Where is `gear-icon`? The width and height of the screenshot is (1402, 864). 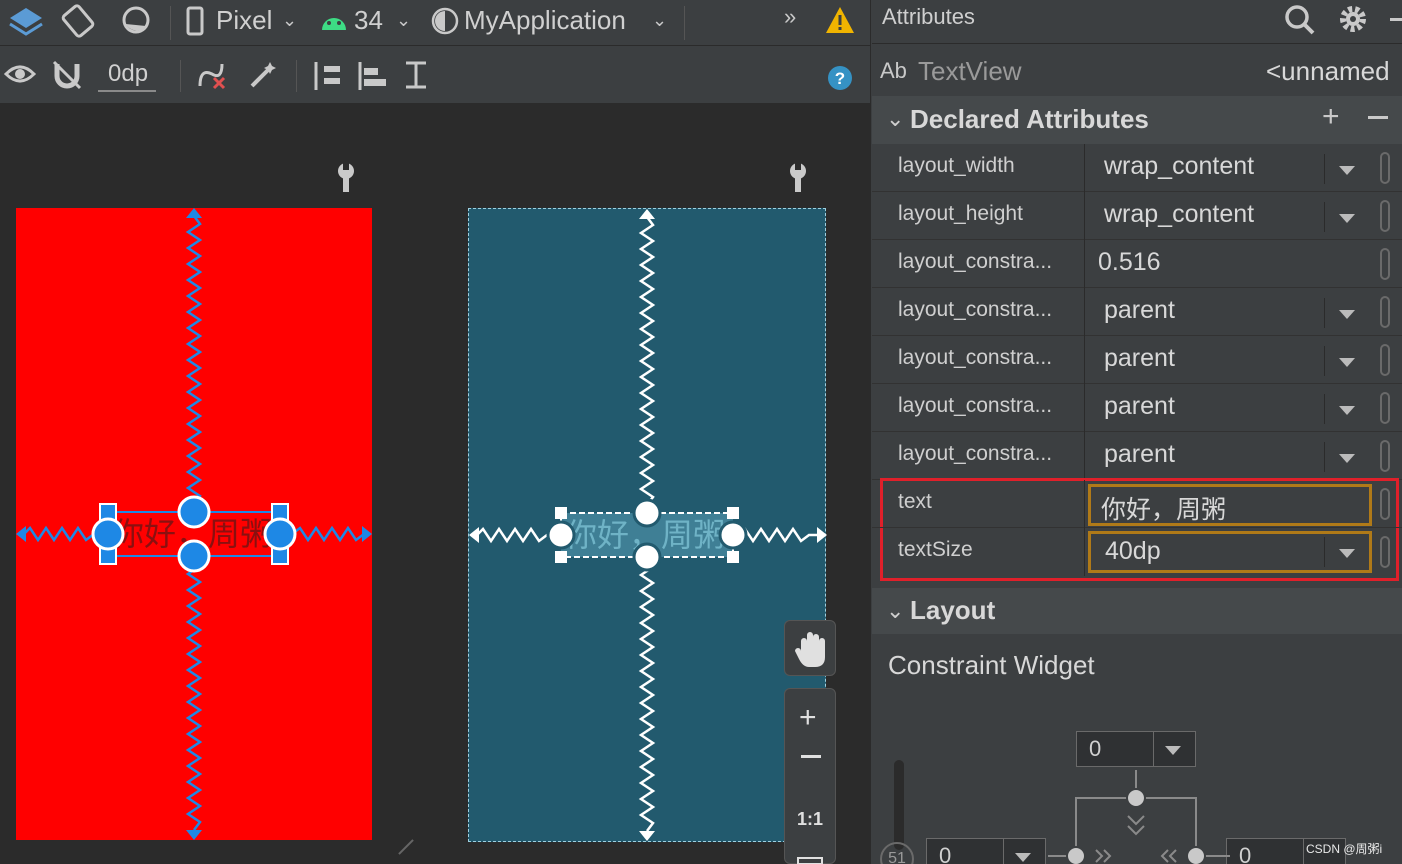
gear-icon is located at coordinates (1353, 21).